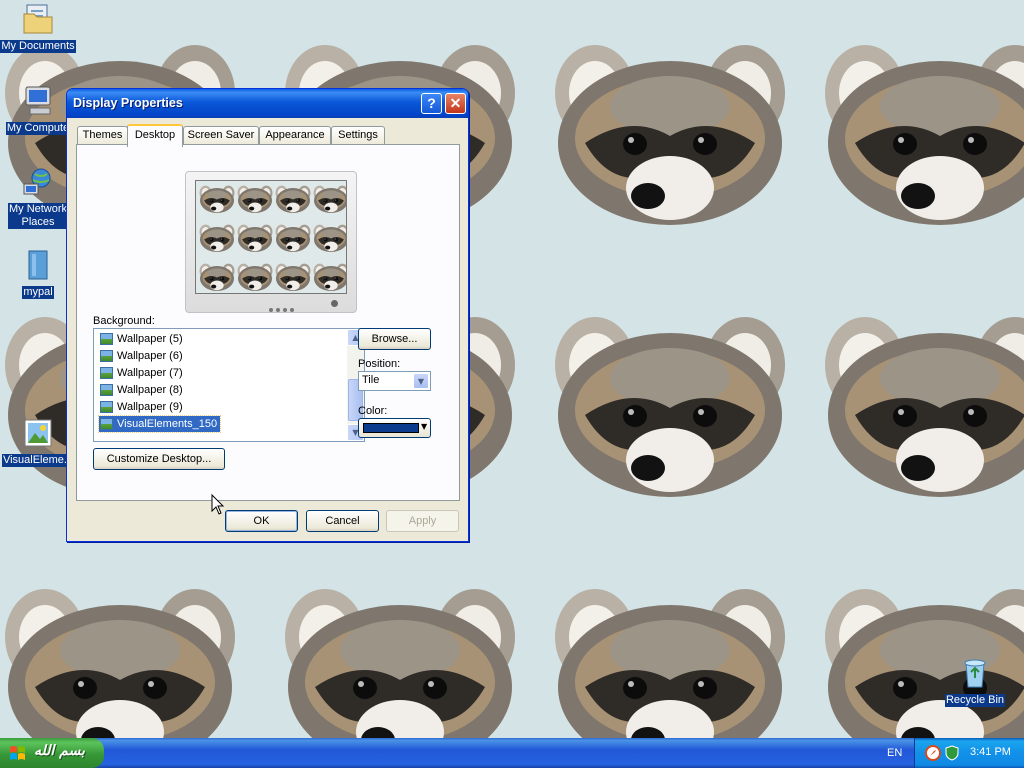 Image resolution: width=1024 pixels, height=768 pixels. I want to click on desktop-icon-label: My Network Places, so click(38, 216).